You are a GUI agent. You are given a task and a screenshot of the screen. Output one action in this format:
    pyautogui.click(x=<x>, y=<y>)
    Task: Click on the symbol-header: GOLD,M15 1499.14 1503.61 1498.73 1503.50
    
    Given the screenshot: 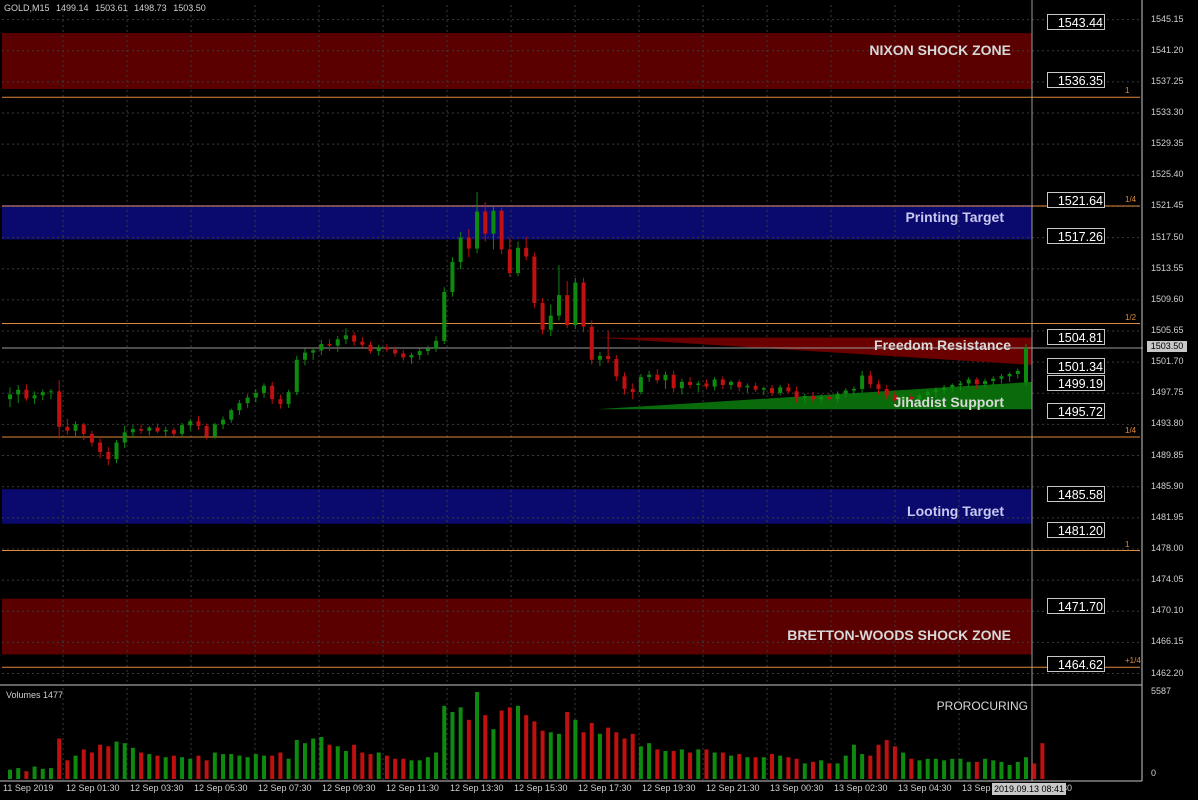 What is the action you would take?
    pyautogui.click(x=107, y=8)
    